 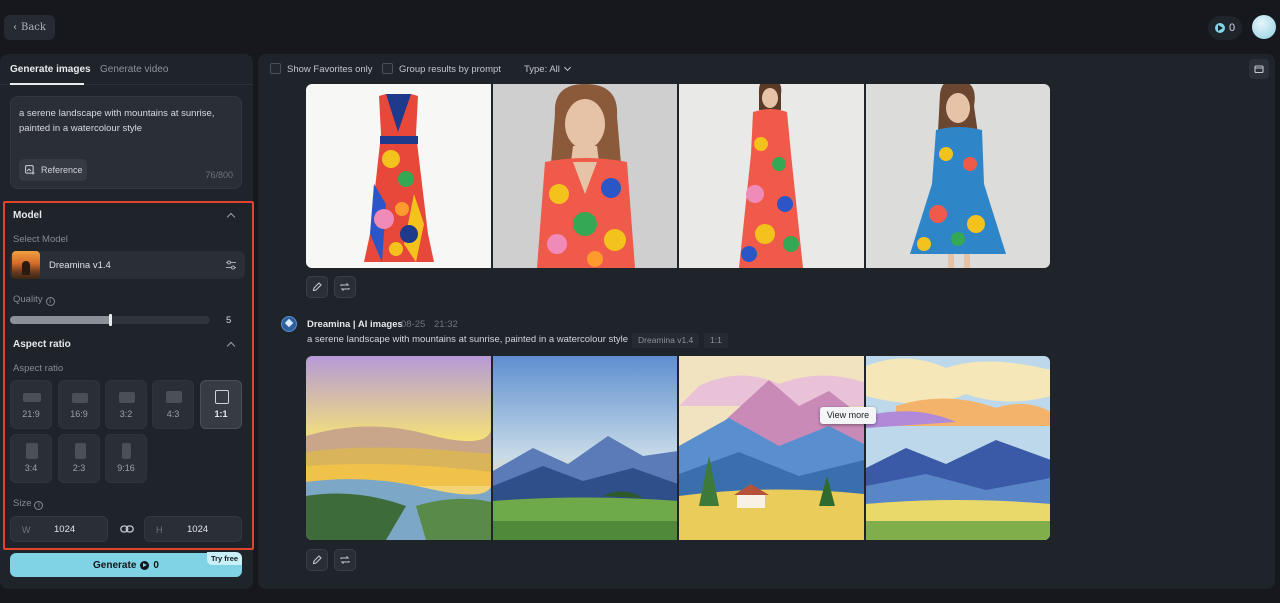 What do you see at coordinates (1264, 27) in the screenshot?
I see `user-avatar` at bounding box center [1264, 27].